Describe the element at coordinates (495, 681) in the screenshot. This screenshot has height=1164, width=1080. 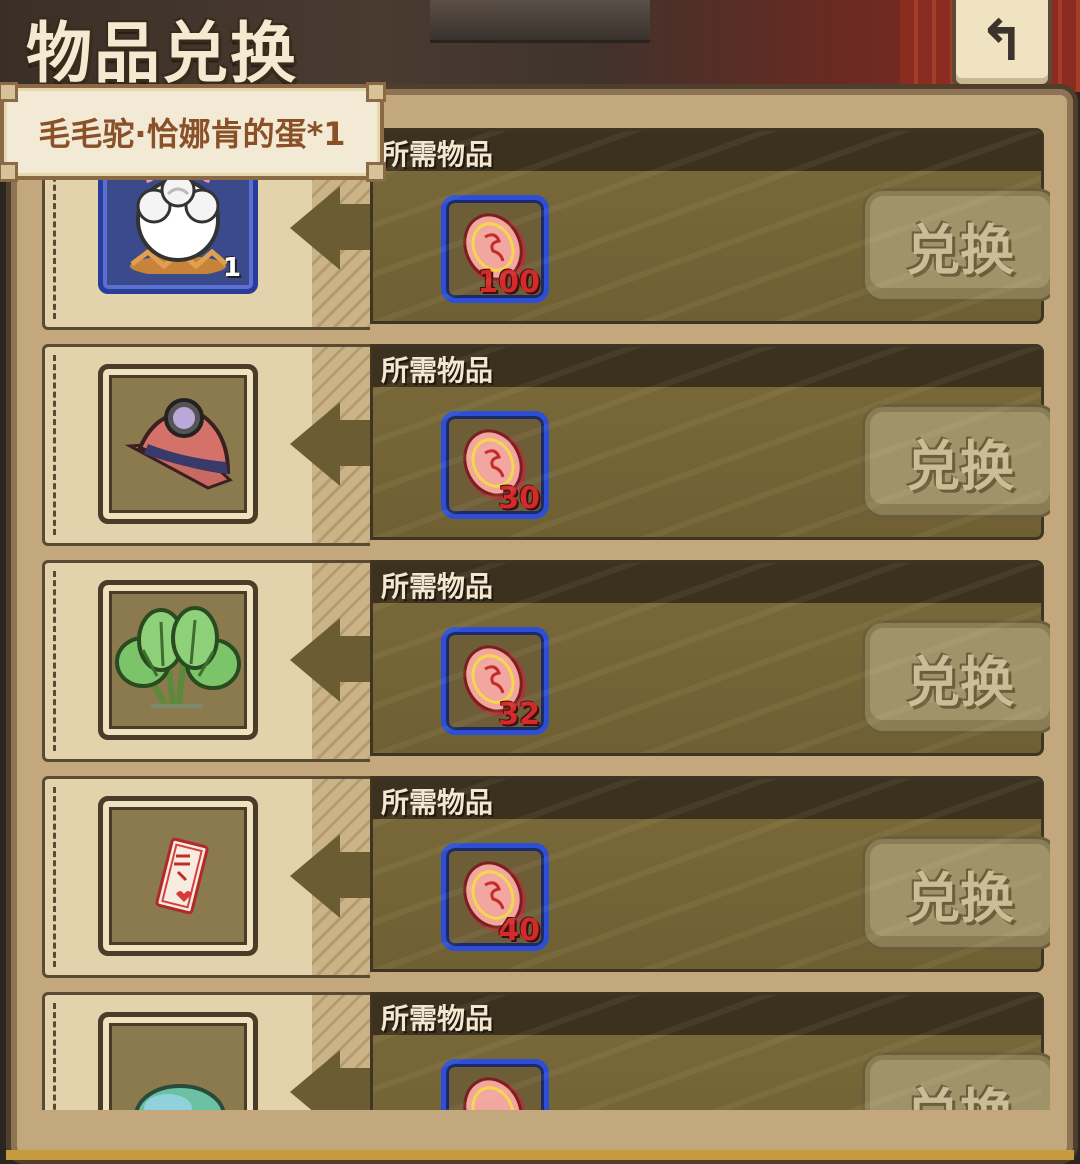
I see `cost-slot: 32` at that location.